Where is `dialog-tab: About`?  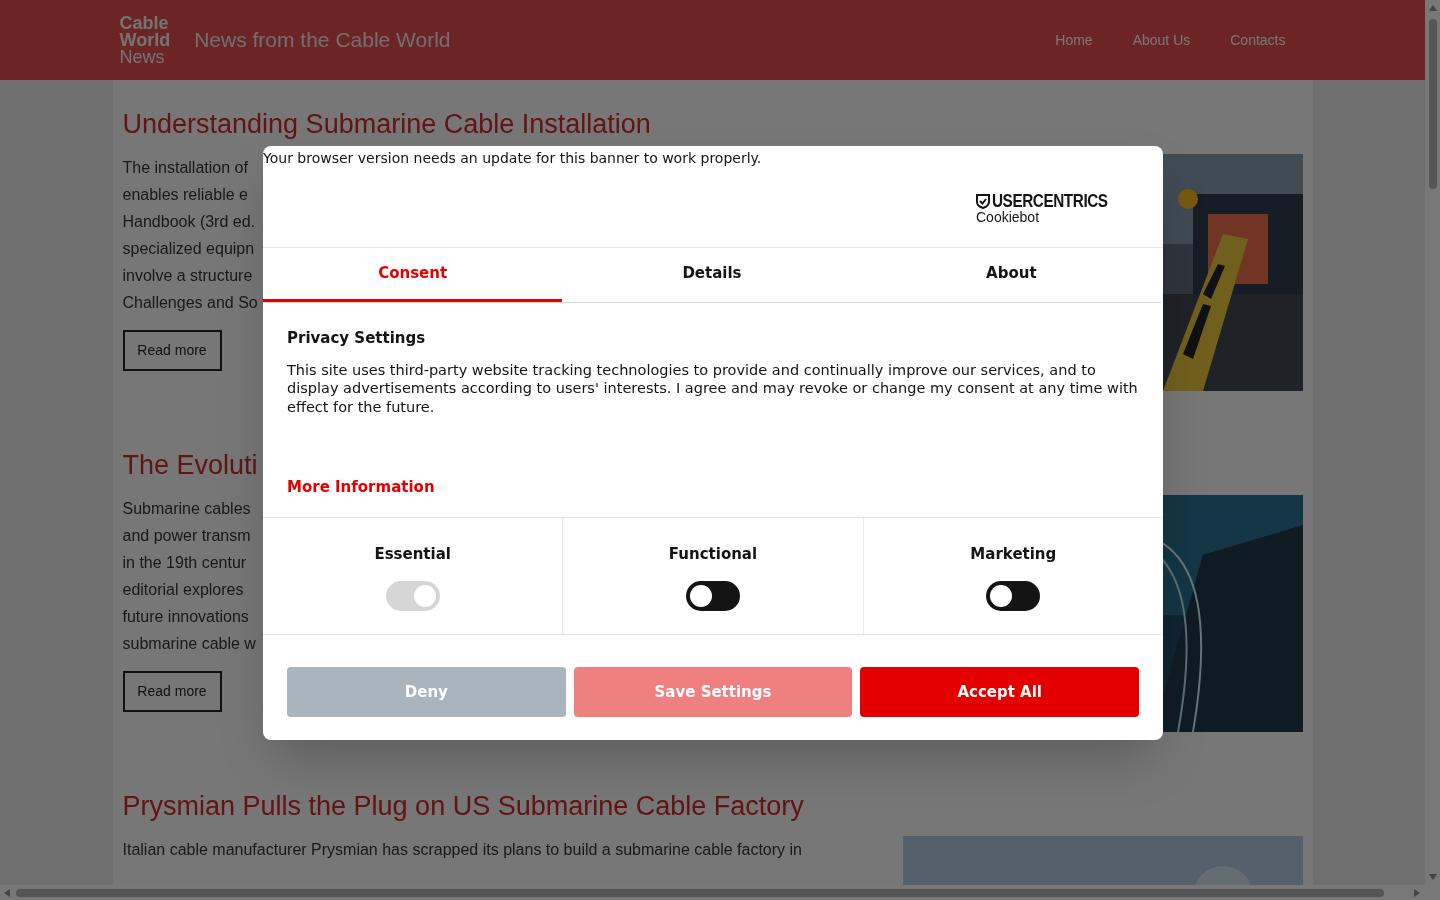
dialog-tab: About is located at coordinates (1011, 275).